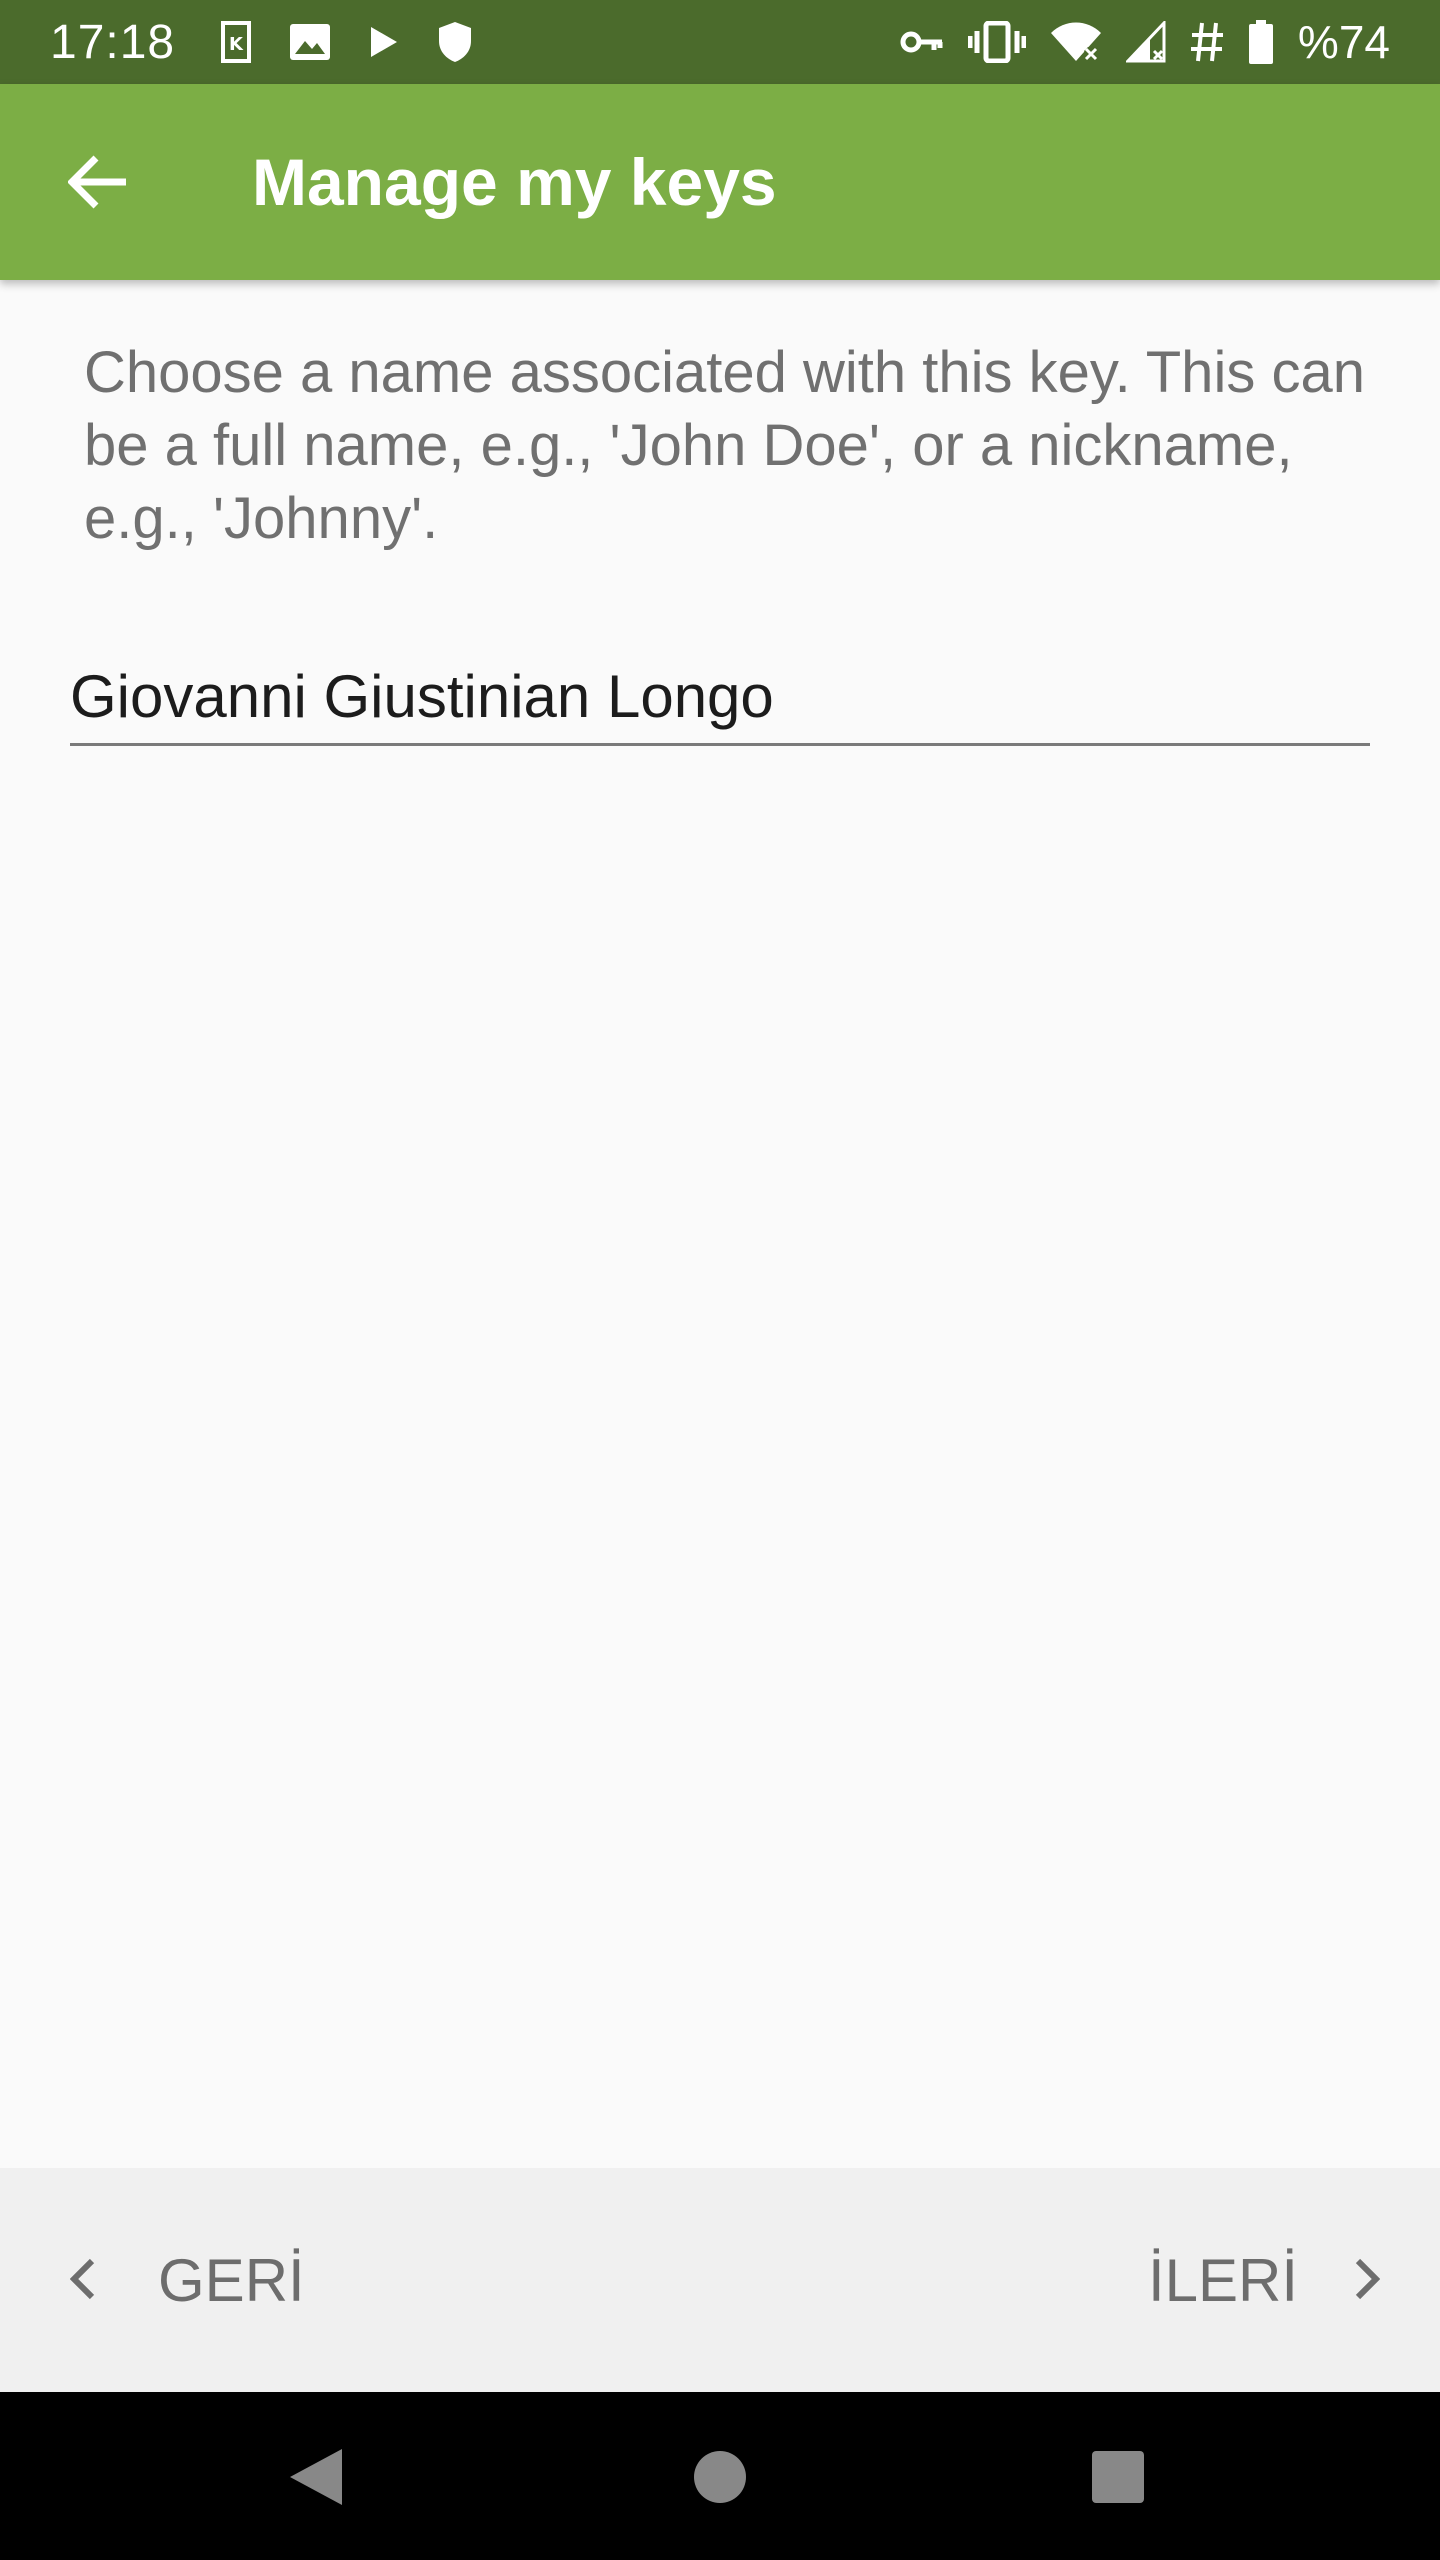 This screenshot has width=1440, height=2560. Describe the element at coordinates (514, 182) in the screenshot. I see `page-title: Manage my keys` at that location.